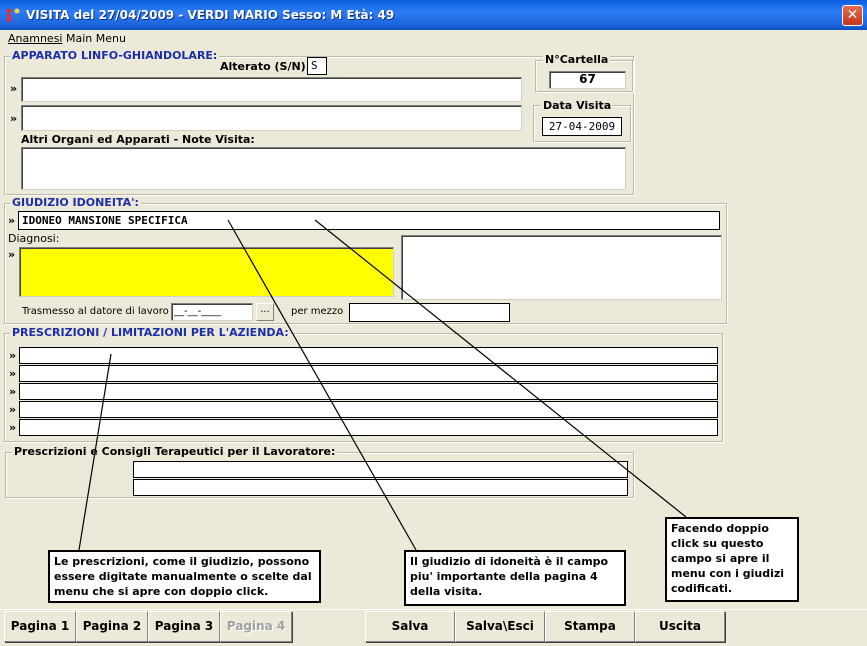 Image resolution: width=867 pixels, height=646 pixels. I want to click on pagina-1-button: Pagina 1, so click(40, 626).